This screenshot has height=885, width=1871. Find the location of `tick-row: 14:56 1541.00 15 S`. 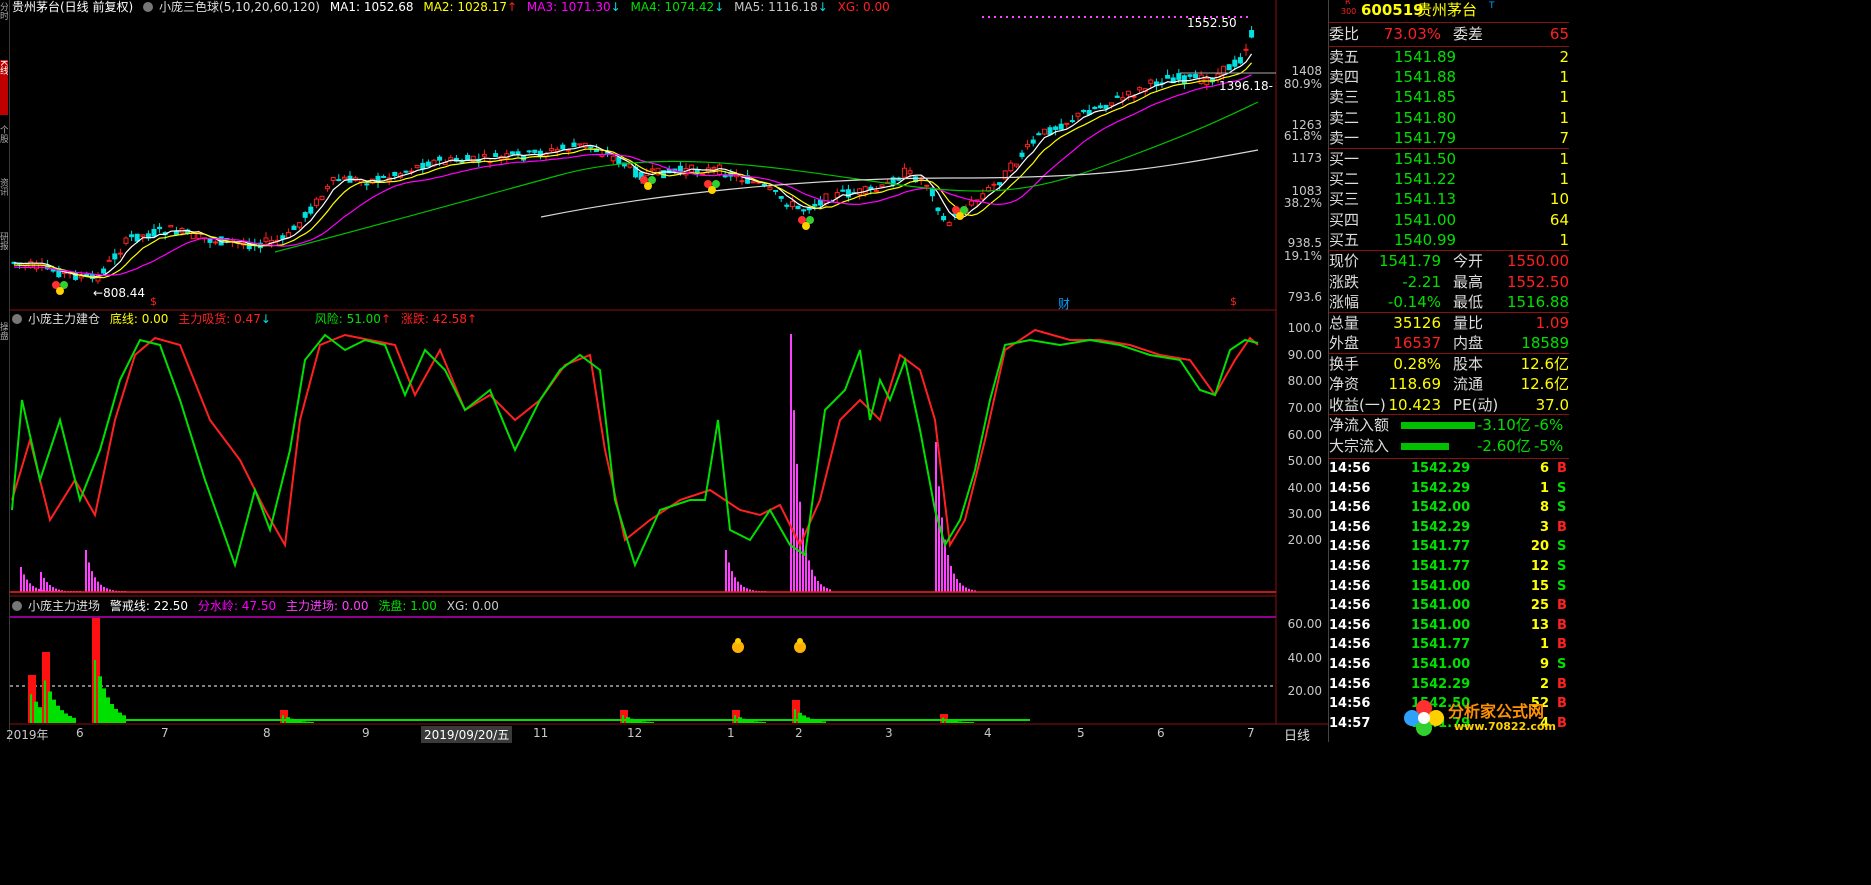

tick-row: 14:56 1541.00 15 S is located at coordinates (1449, 586).